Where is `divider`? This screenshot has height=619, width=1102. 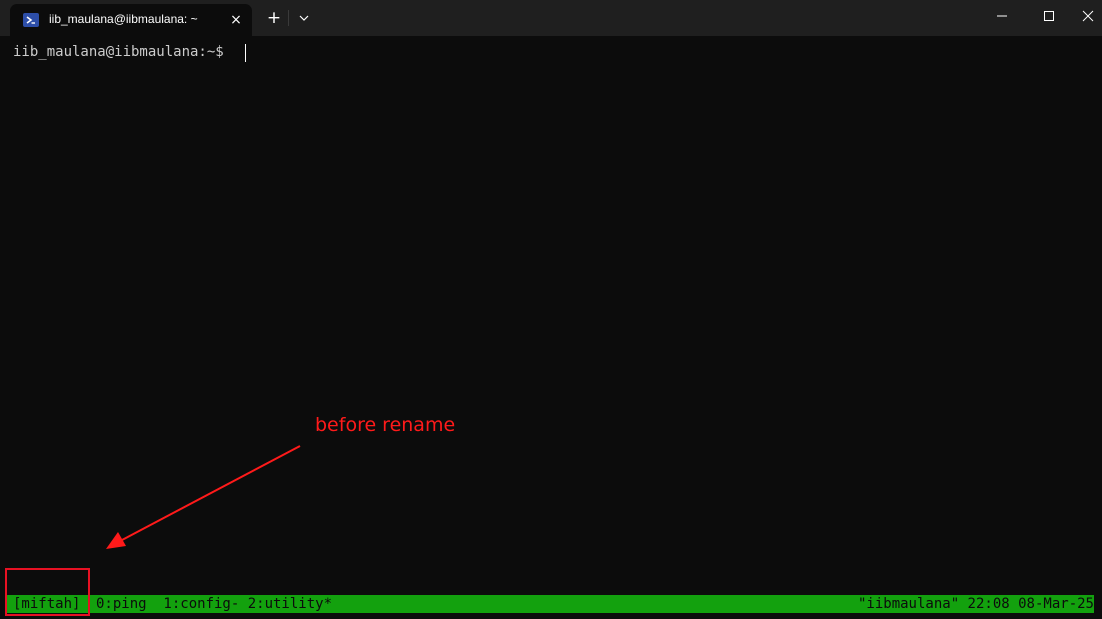 divider is located at coordinates (288, 18).